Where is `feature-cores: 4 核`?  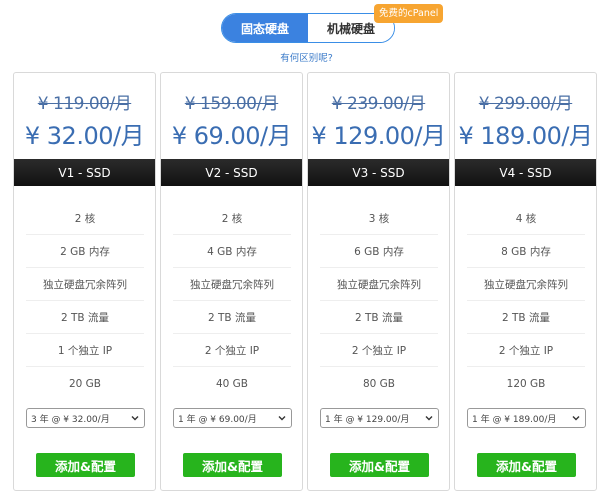 feature-cores: 4 核 is located at coordinates (526, 218).